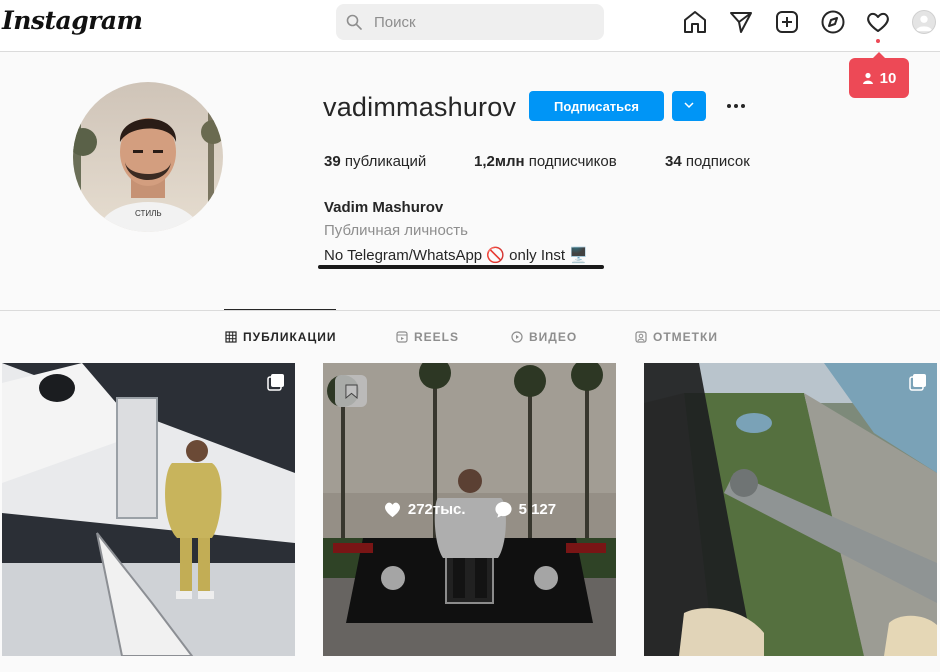  What do you see at coordinates (525, 509) in the screenshot?
I see `comments-count: 5 127` at bounding box center [525, 509].